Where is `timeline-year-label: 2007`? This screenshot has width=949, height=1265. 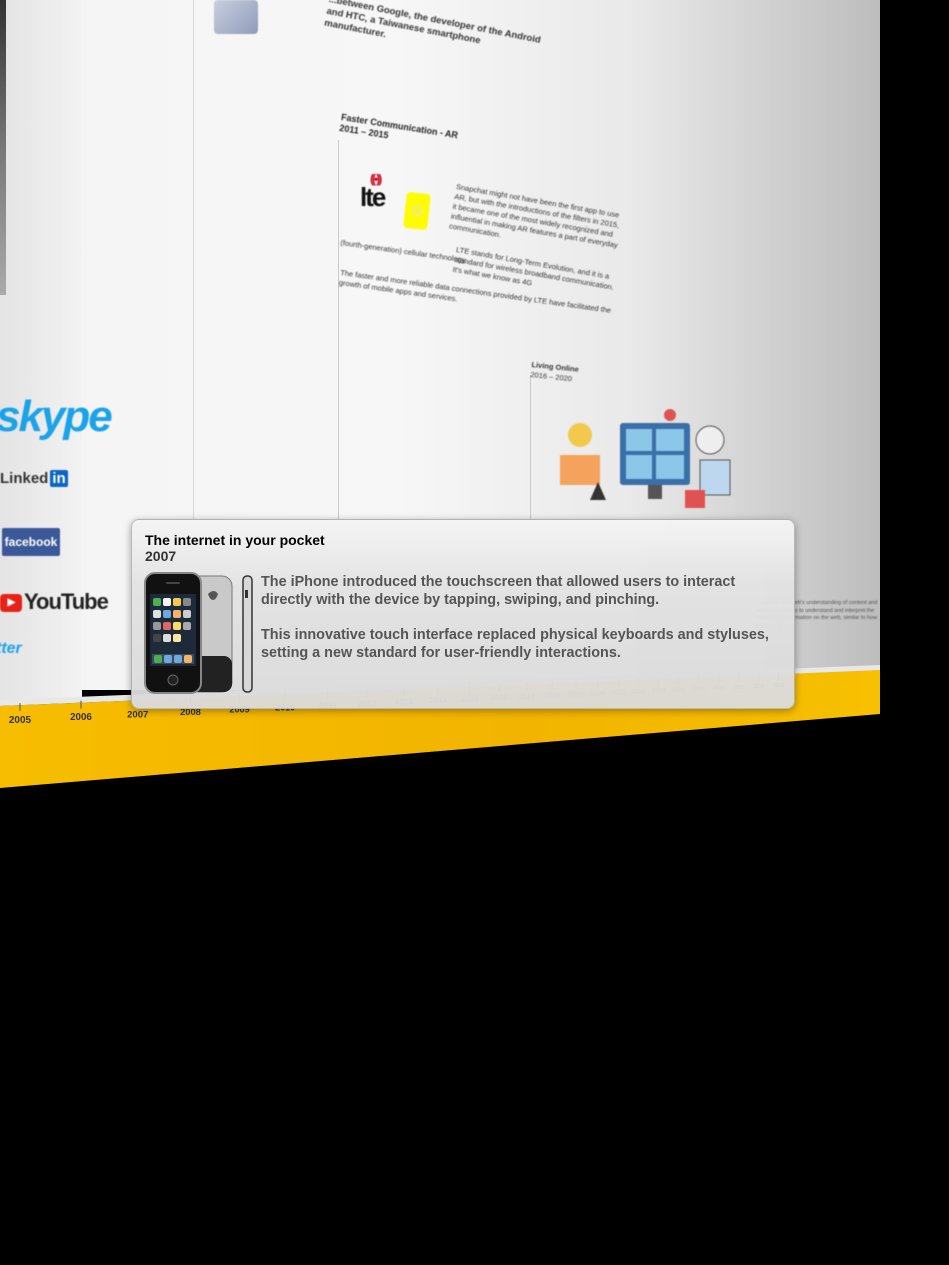
timeline-year-label: 2007 is located at coordinates (137, 714).